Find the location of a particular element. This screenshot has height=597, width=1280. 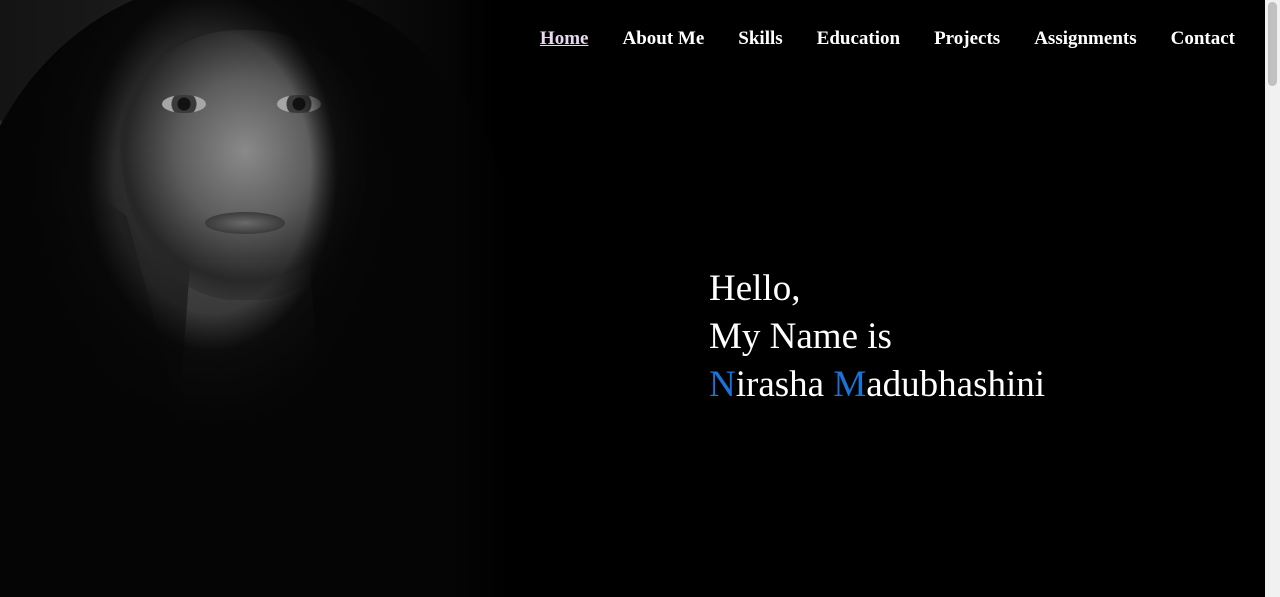

greeting-hello: Hello, is located at coordinates (755, 288).